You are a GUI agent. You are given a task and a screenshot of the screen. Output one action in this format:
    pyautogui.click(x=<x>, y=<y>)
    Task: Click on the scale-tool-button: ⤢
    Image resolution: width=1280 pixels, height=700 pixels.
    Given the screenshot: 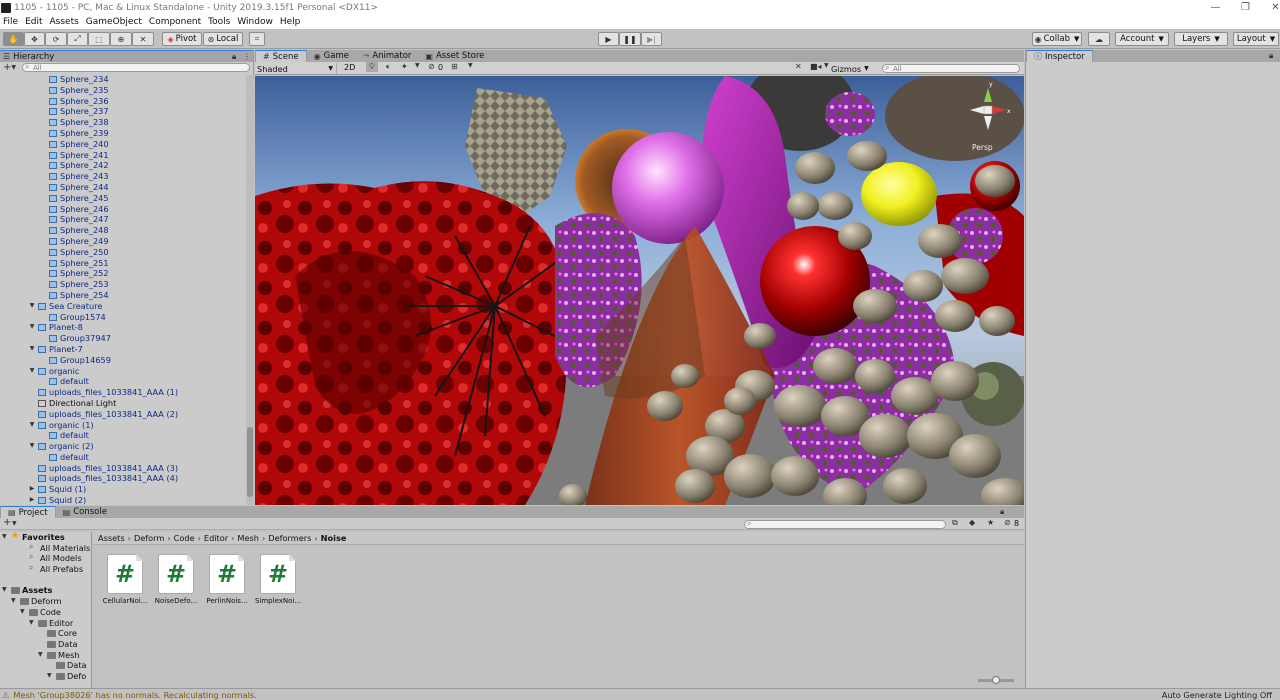 What is the action you would take?
    pyautogui.click(x=77, y=39)
    